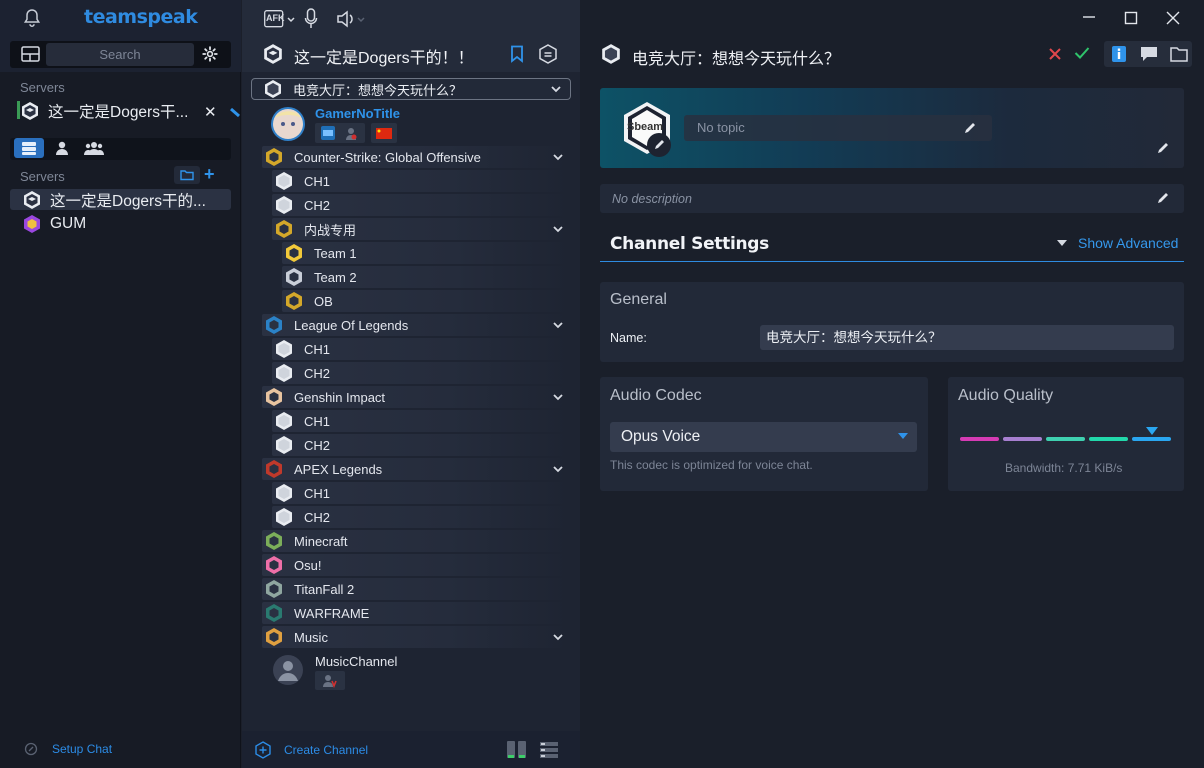 The height and width of the screenshot is (768, 1204). What do you see at coordinates (42, 176) in the screenshot?
I see `servers-section-label: Servers` at bounding box center [42, 176].